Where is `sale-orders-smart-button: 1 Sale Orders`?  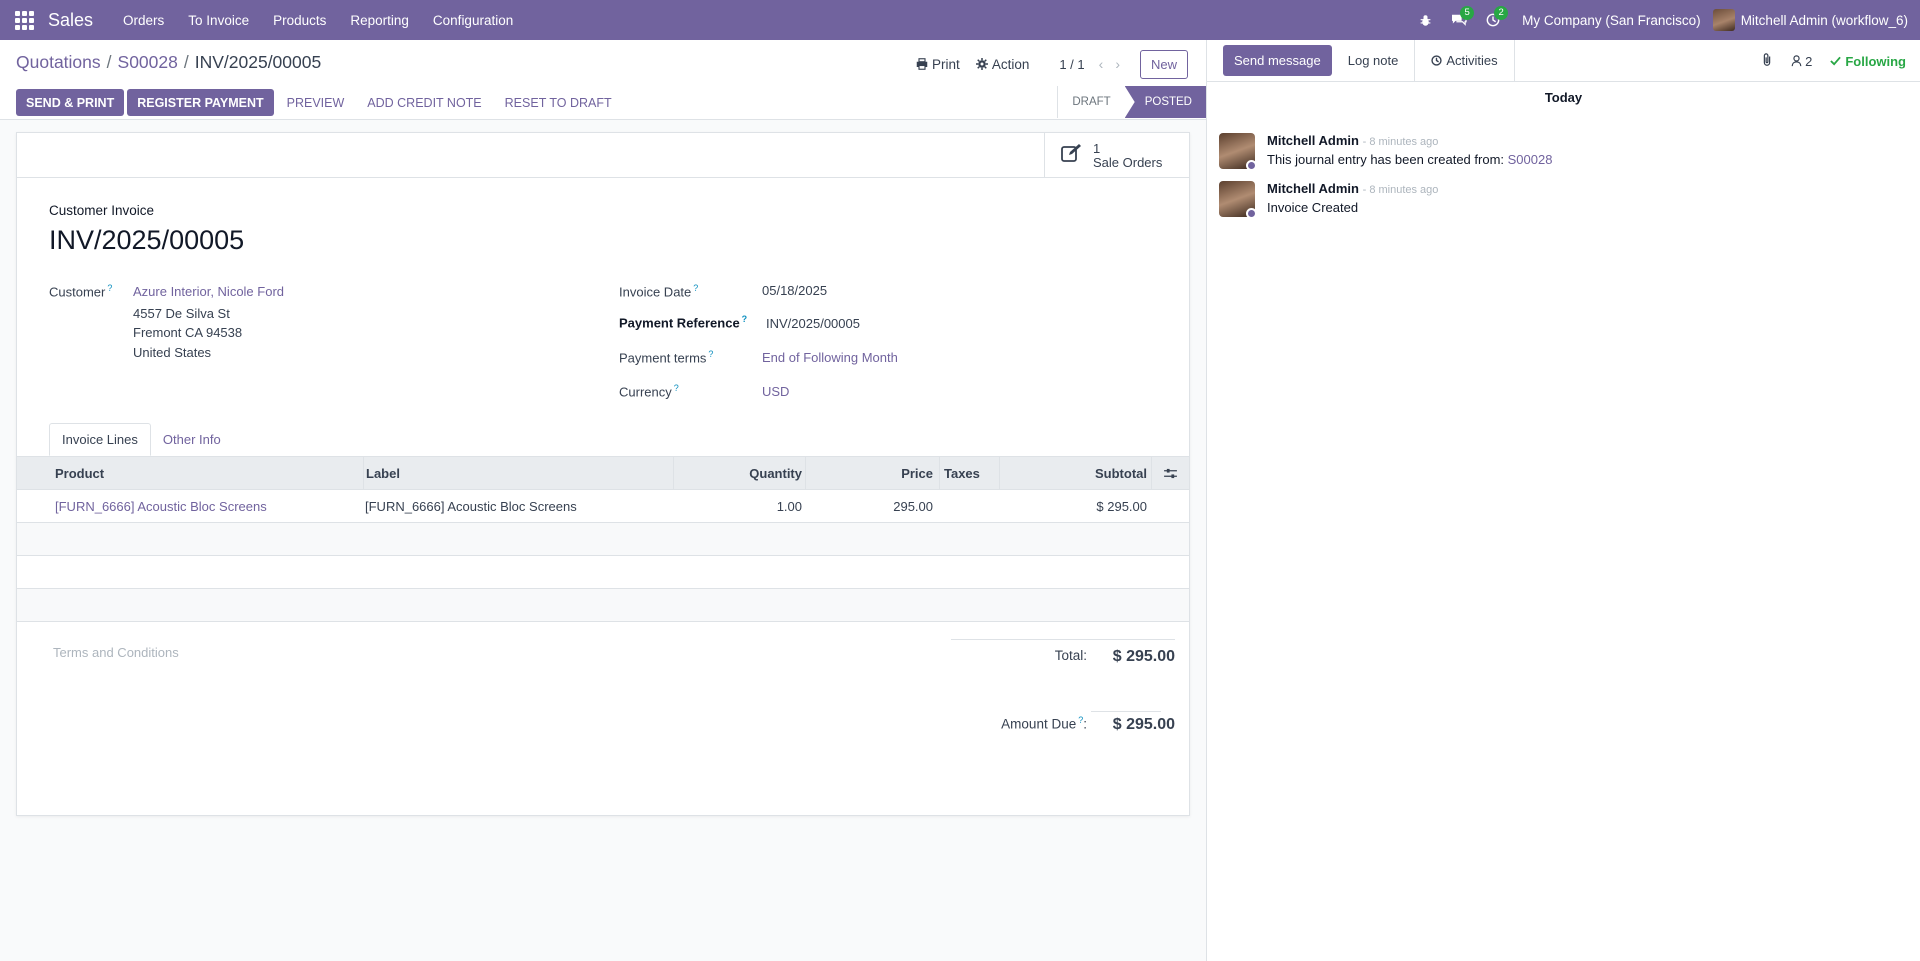
sale-orders-smart-button: 1 Sale Orders is located at coordinates (1116, 155).